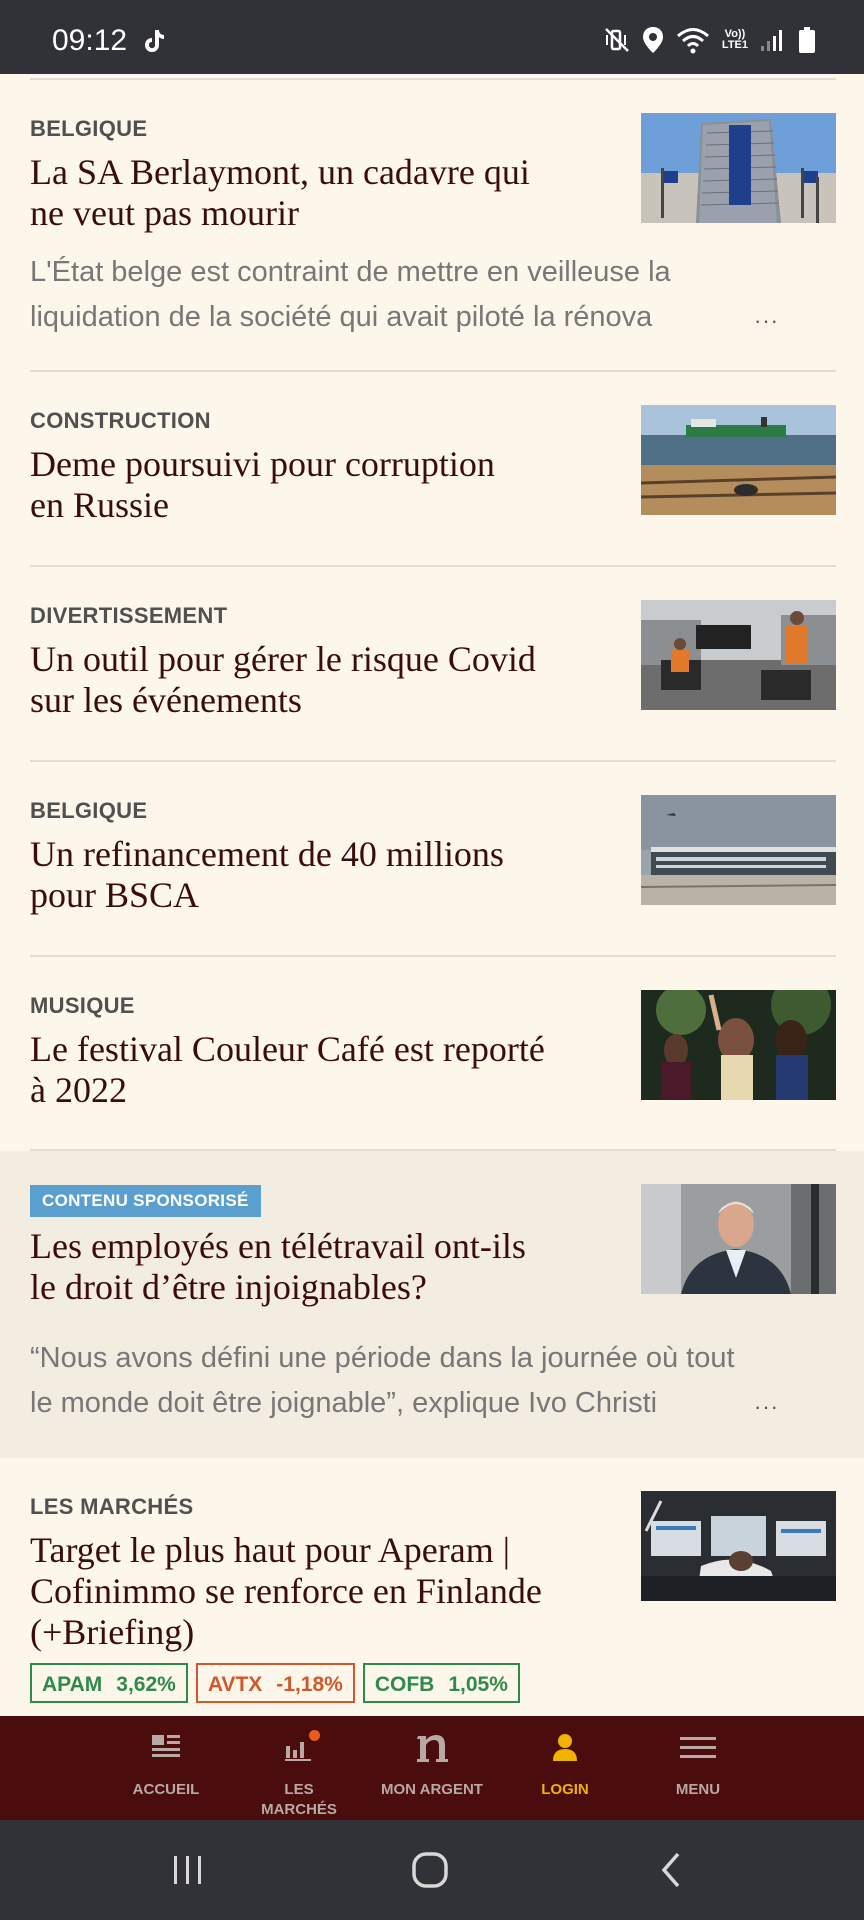  What do you see at coordinates (432, 1748) in the screenshot?
I see `n-logo-icon` at bounding box center [432, 1748].